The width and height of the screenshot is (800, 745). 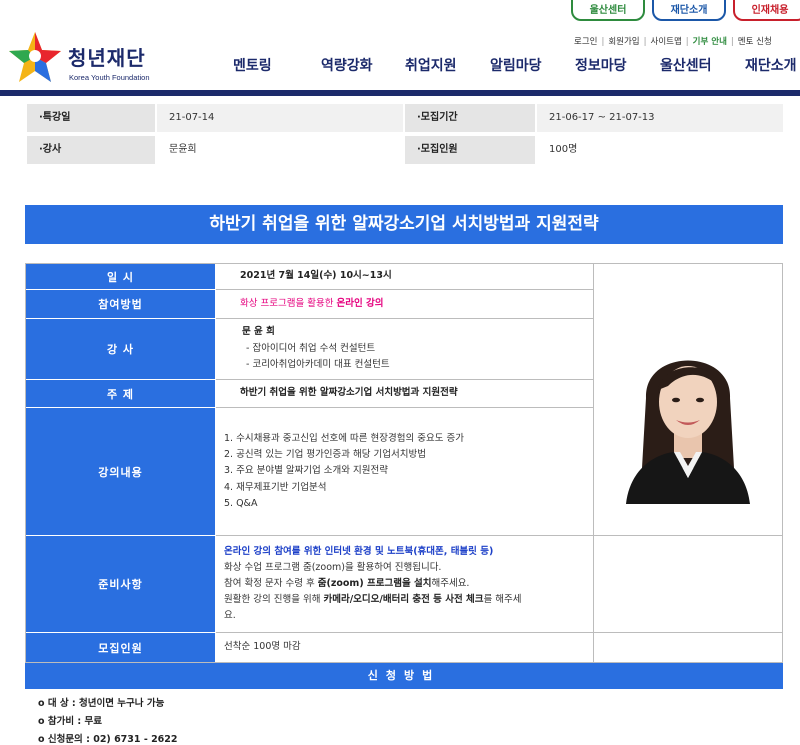 What do you see at coordinates (280, 150) in the screenshot?
I see `lecturer-value: 문윤희` at bounding box center [280, 150].